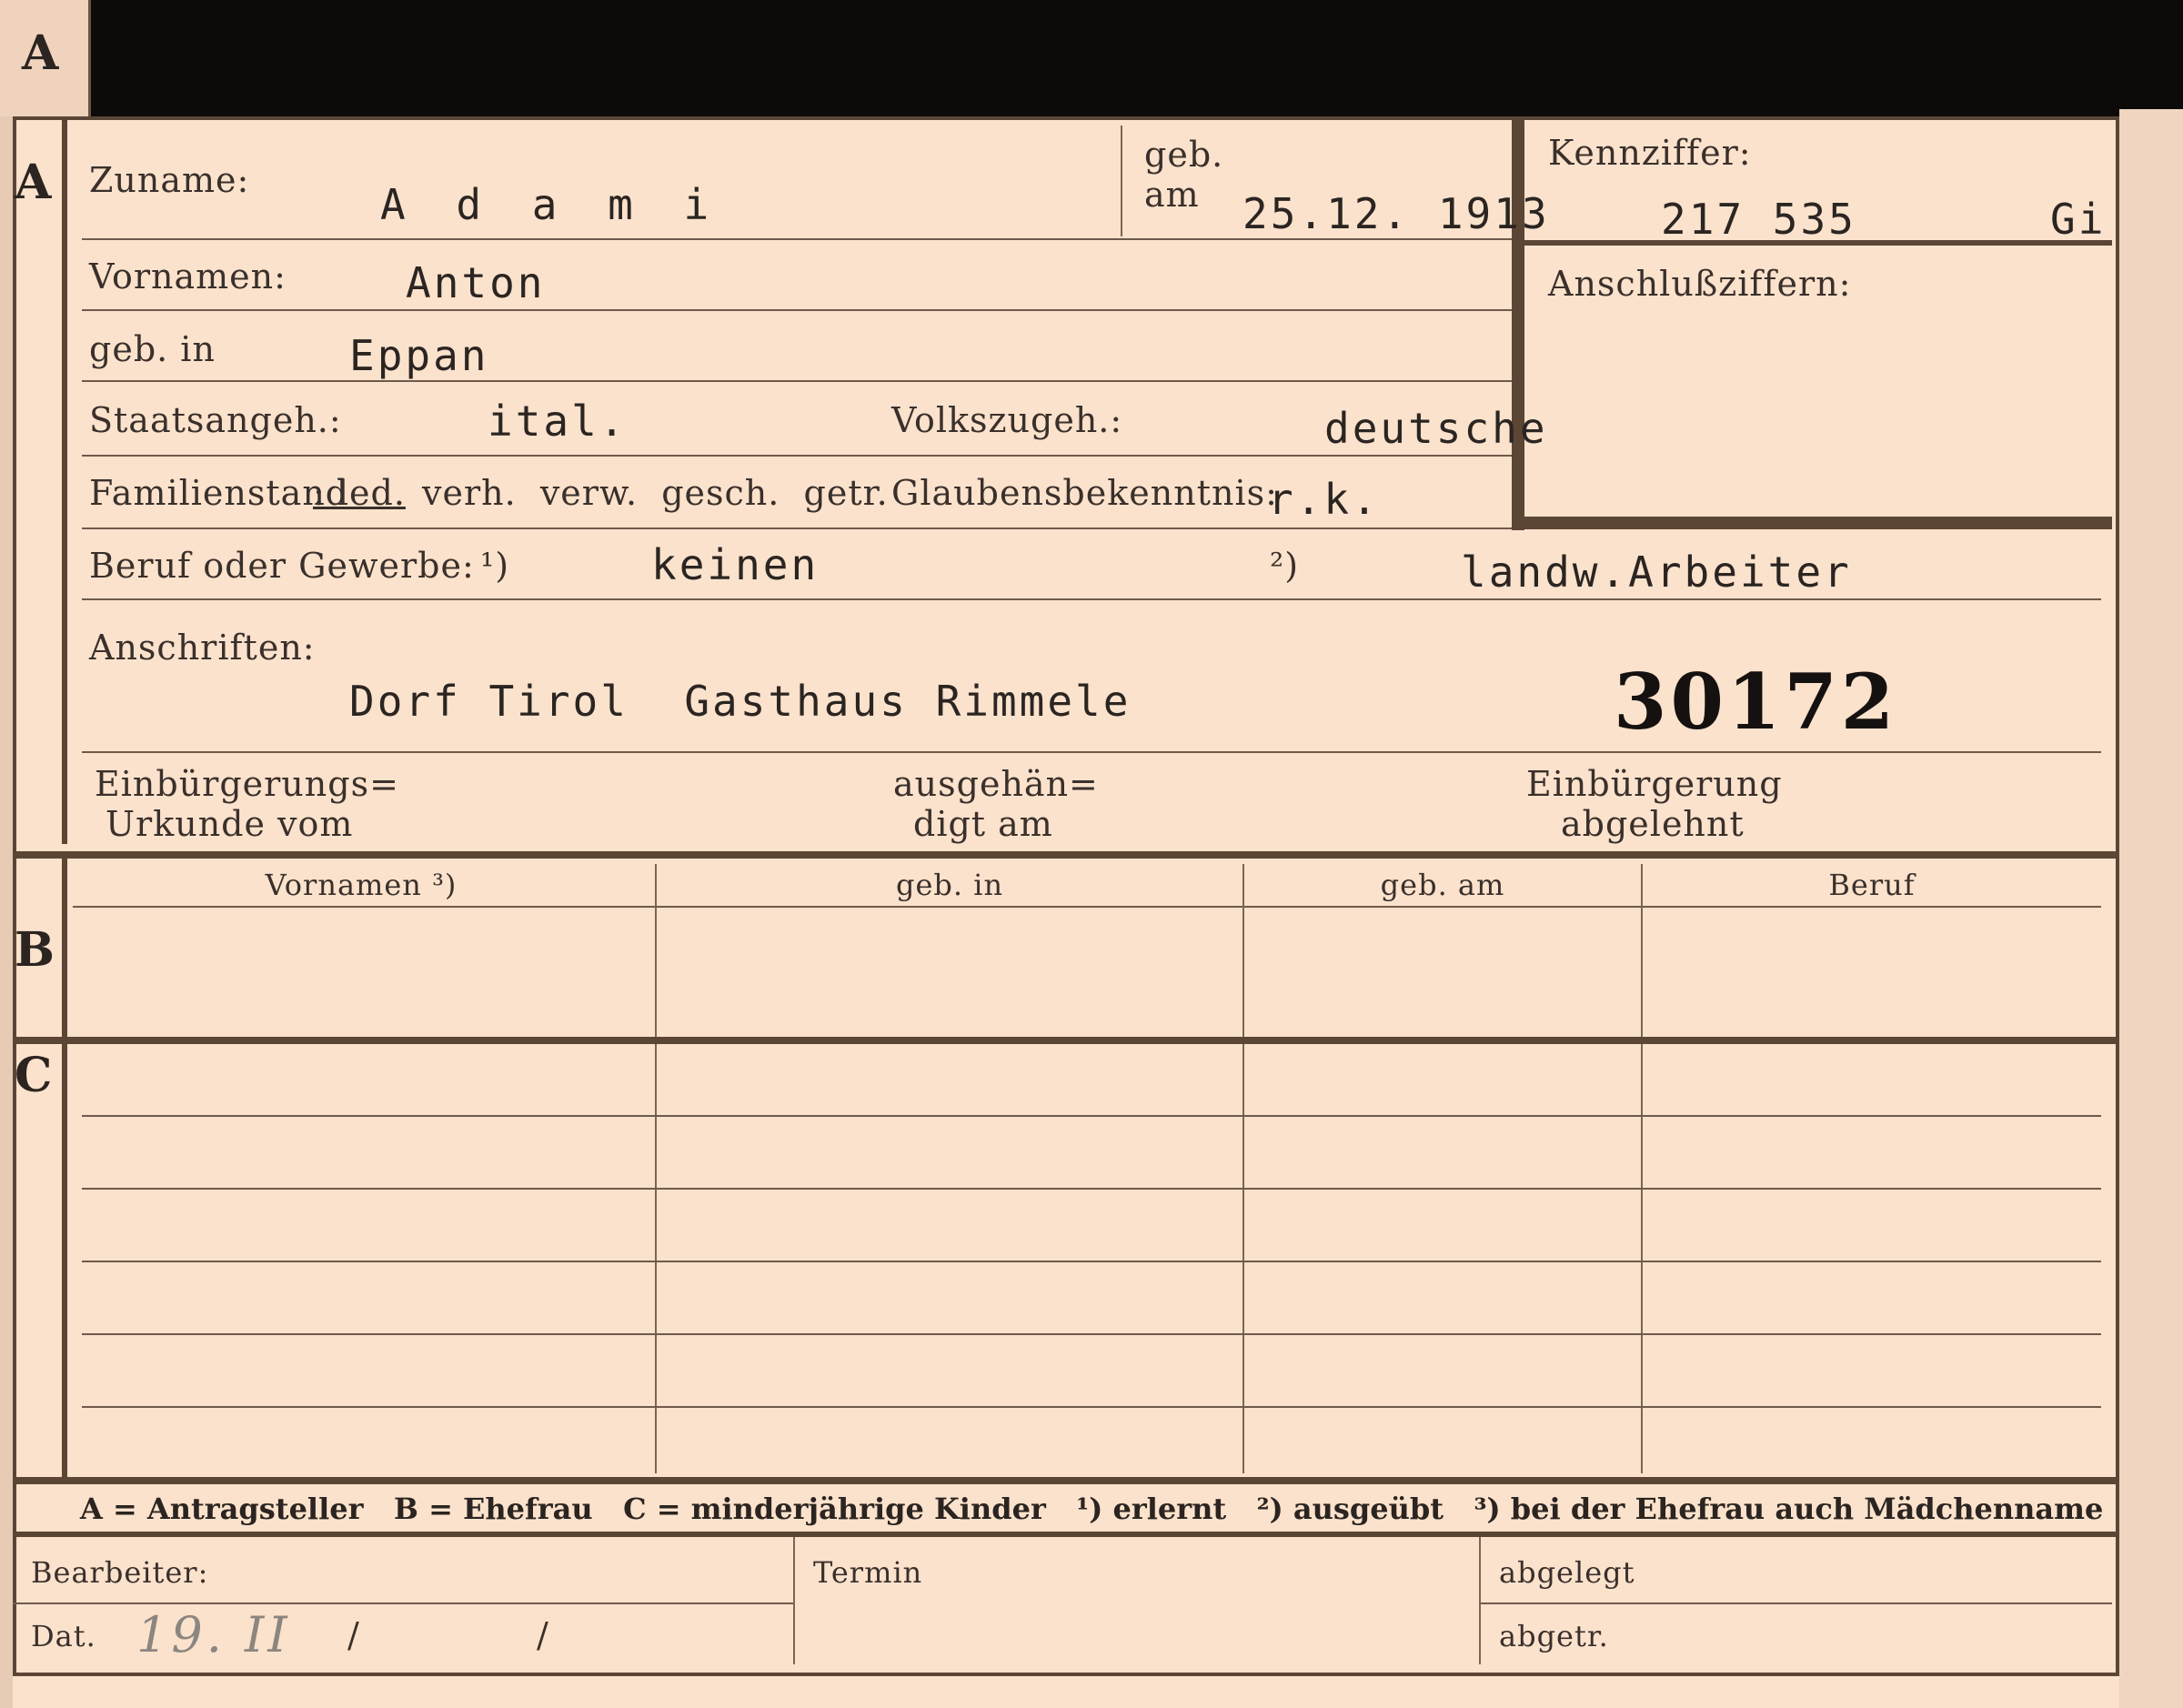  Describe the element at coordinates (63, 1636) in the screenshot. I see `date-label: Dat.` at that location.